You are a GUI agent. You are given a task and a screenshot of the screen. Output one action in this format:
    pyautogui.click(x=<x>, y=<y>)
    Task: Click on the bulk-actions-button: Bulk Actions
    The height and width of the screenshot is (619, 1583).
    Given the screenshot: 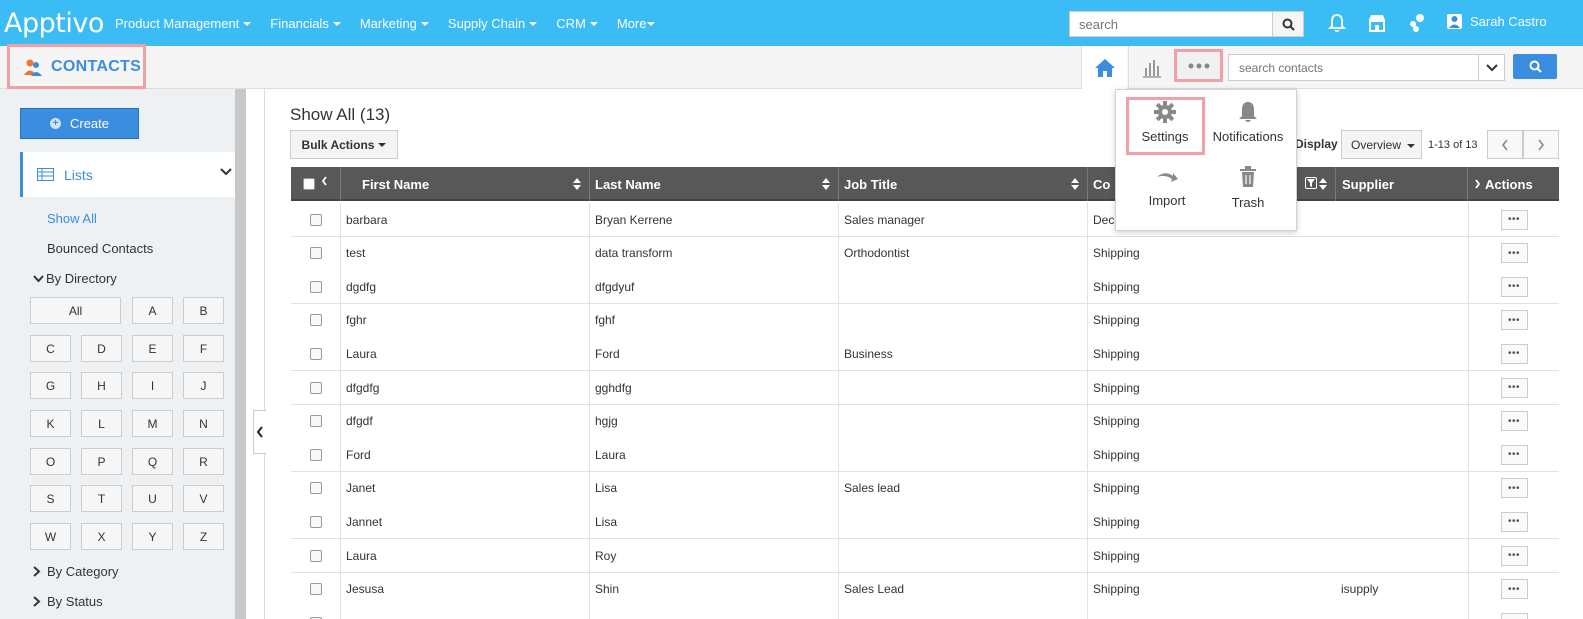 What is the action you would take?
    pyautogui.click(x=344, y=144)
    